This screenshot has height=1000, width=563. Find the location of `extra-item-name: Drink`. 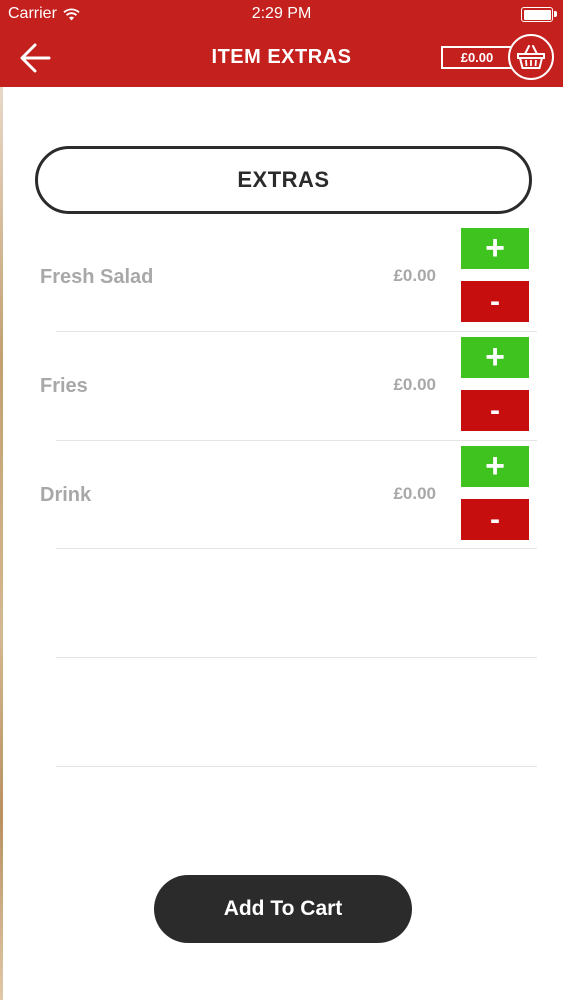

extra-item-name: Drink is located at coordinates (66, 495).